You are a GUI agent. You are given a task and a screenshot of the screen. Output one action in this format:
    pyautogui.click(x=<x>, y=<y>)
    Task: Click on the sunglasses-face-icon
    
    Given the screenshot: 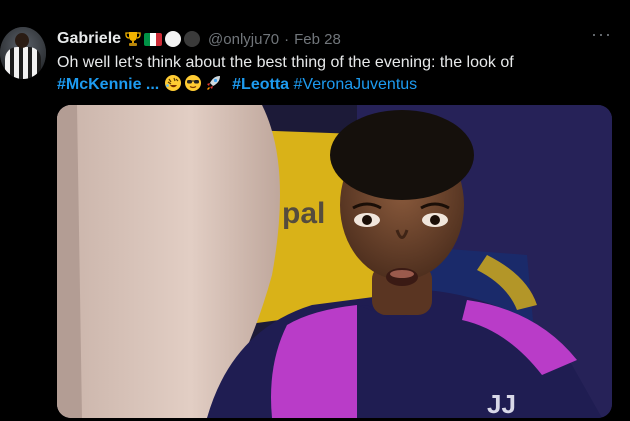 What is the action you would take?
    pyautogui.click(x=192, y=83)
    